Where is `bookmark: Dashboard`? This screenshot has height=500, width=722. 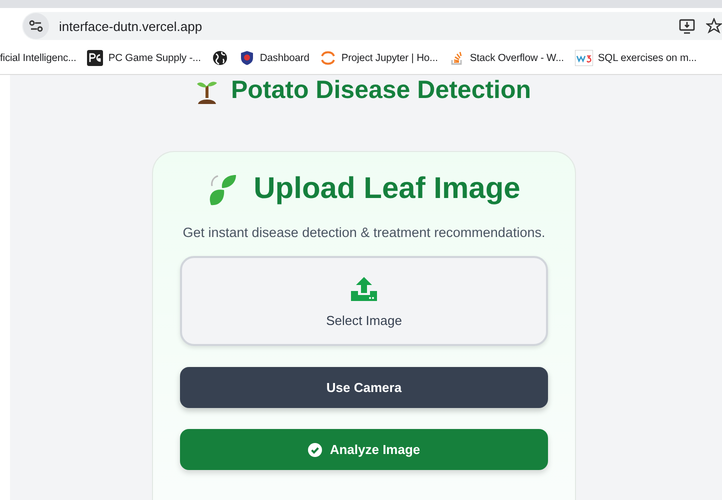 bookmark: Dashboard is located at coordinates (274, 58).